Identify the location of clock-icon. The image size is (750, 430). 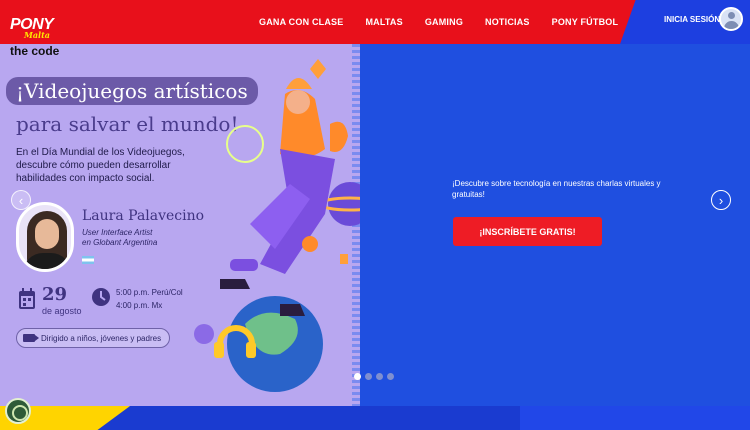
(101, 297).